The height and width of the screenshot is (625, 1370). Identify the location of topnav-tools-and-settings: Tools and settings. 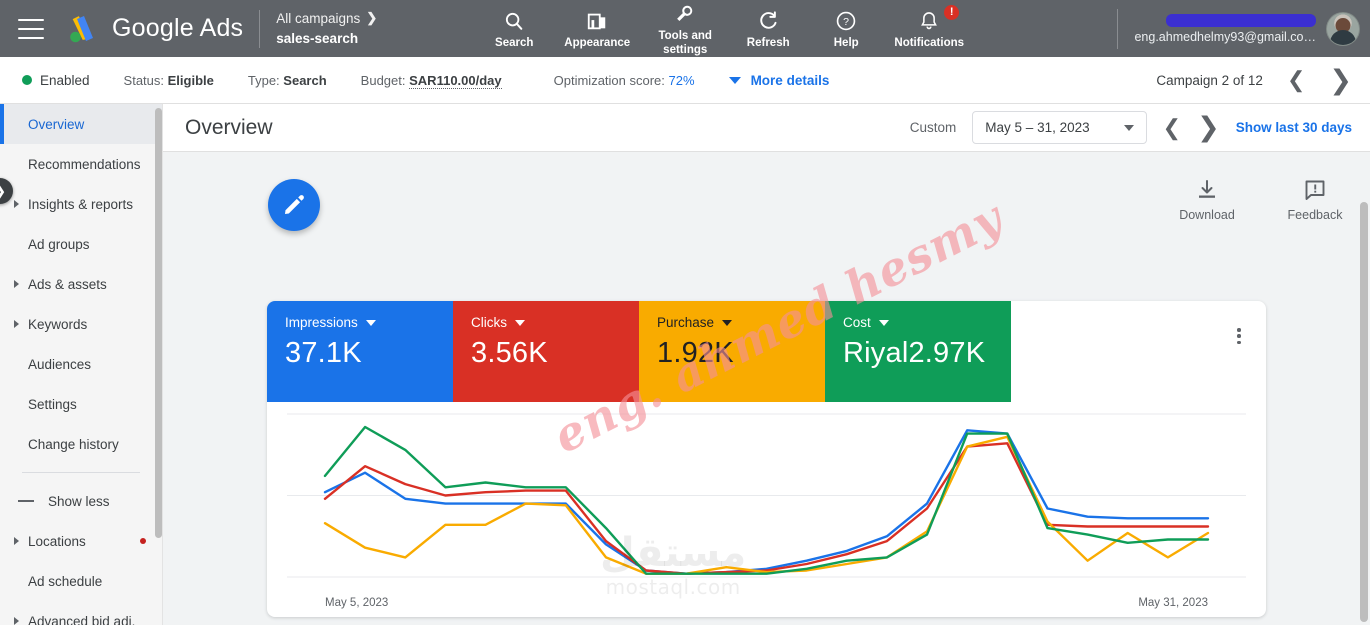
(685, 28).